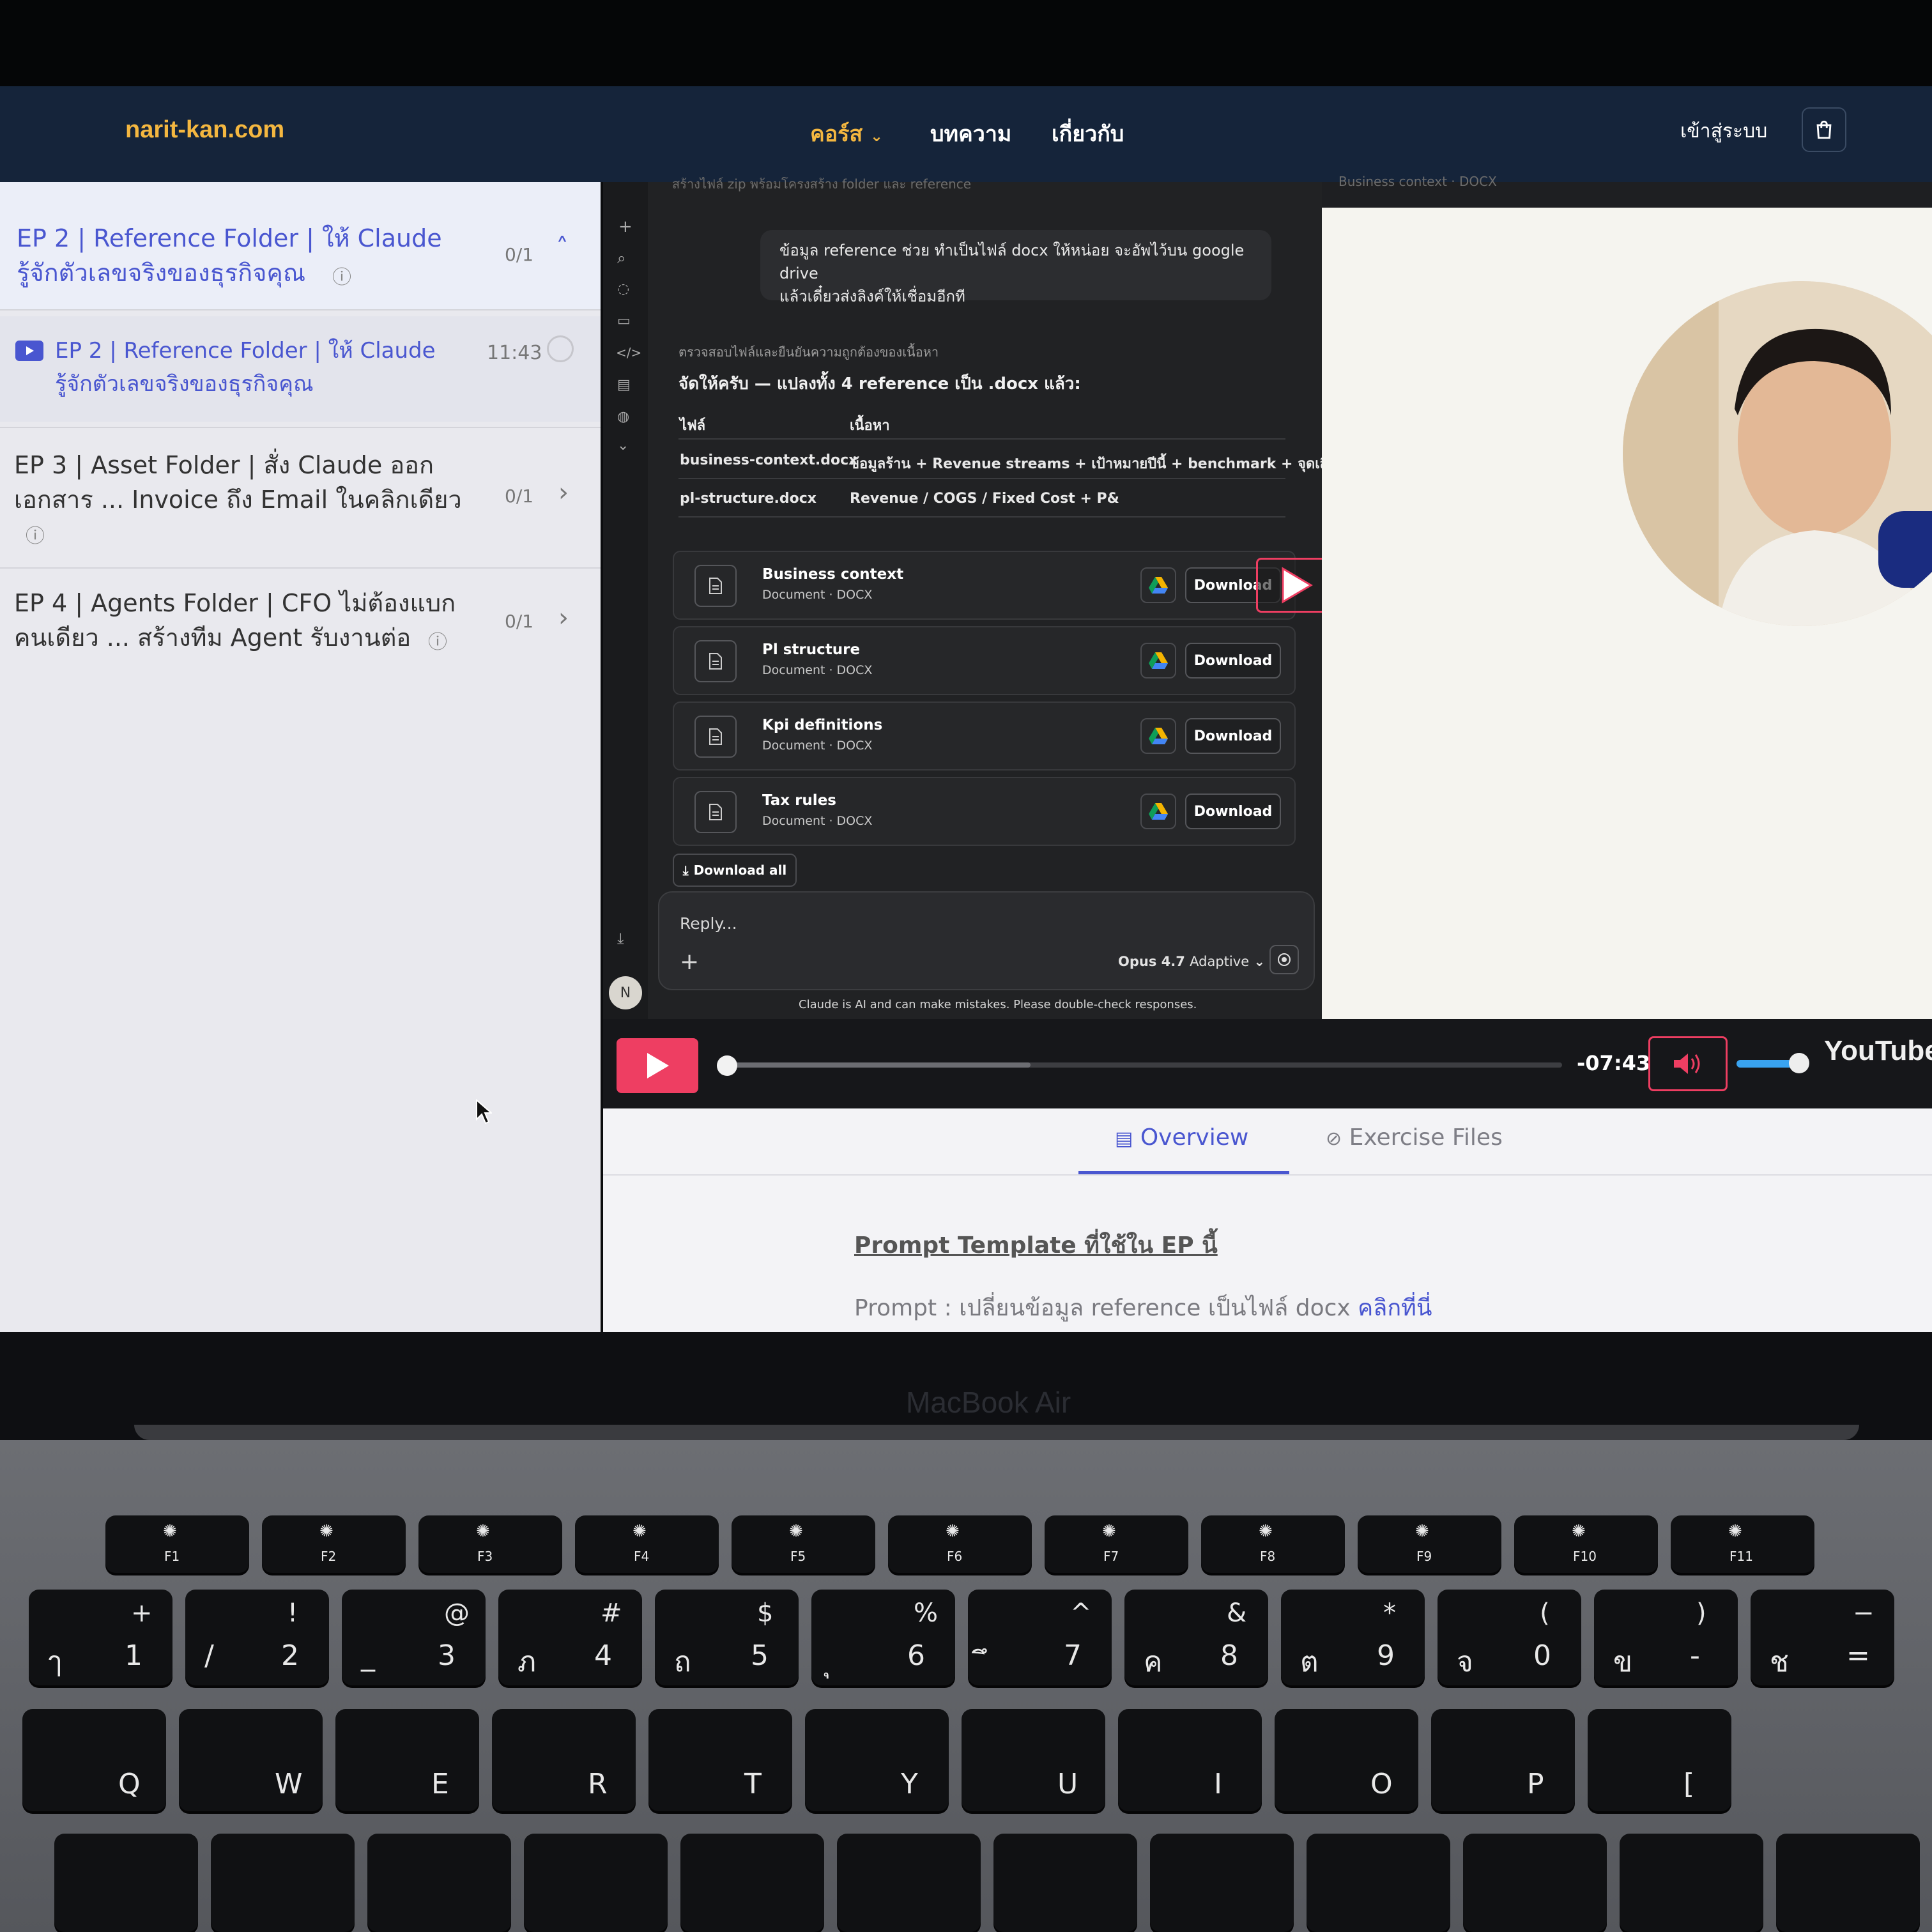  Describe the element at coordinates (1181, 1137) in the screenshot. I see `tab-overview: ▤ Overview` at that location.